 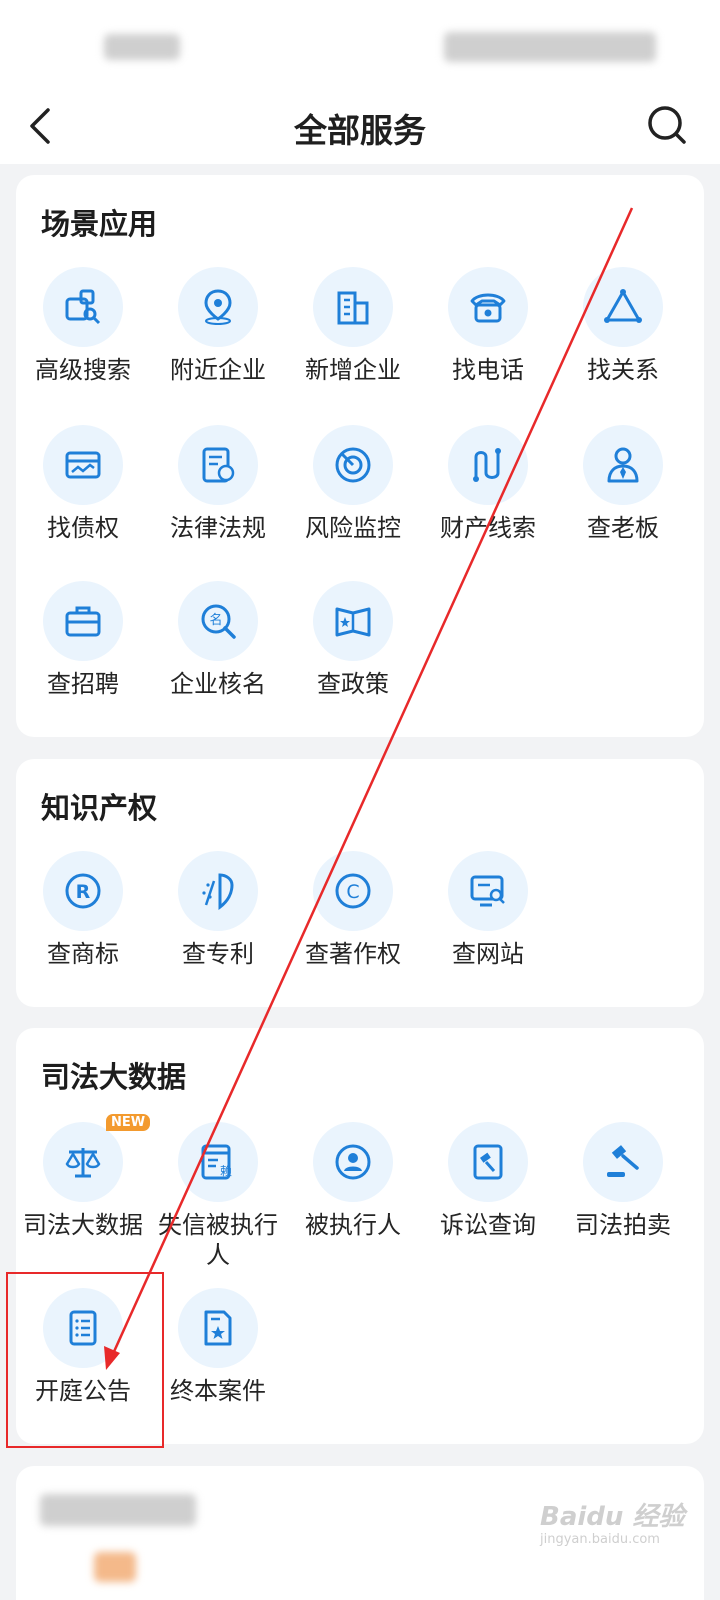 I want to click on watermark-url: jingyan.baidu.com, so click(x=600, y=1539).